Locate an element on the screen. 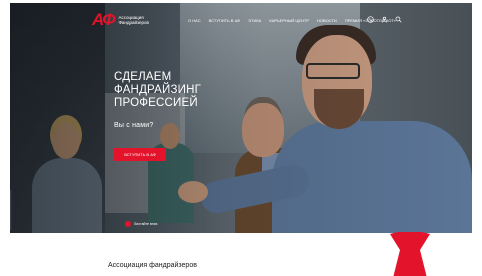 This screenshot has width=482, height=276. site-logo: АФ Ассоциация Фандрайзеров is located at coordinates (125, 19).